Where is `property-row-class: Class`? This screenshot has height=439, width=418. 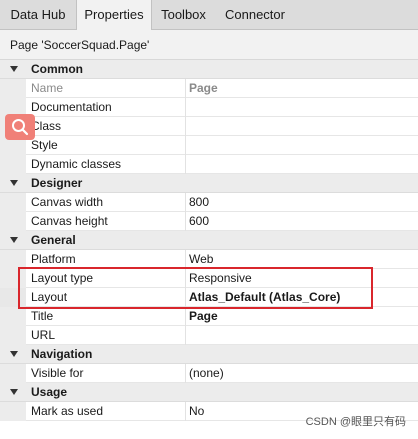 property-row-class: Class is located at coordinates (209, 126).